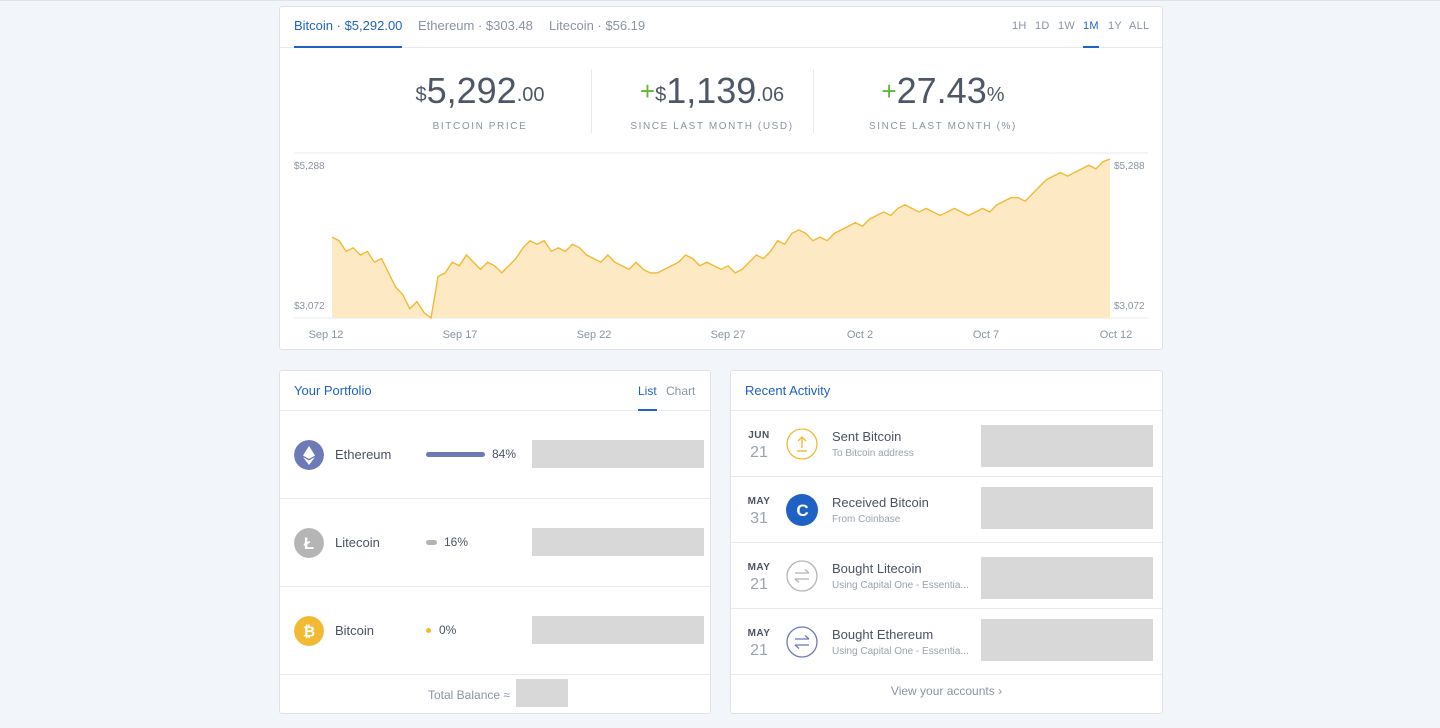 The width and height of the screenshot is (1440, 728). What do you see at coordinates (883, 634) in the screenshot?
I see `activity-title-text: Bought Ethereum` at bounding box center [883, 634].